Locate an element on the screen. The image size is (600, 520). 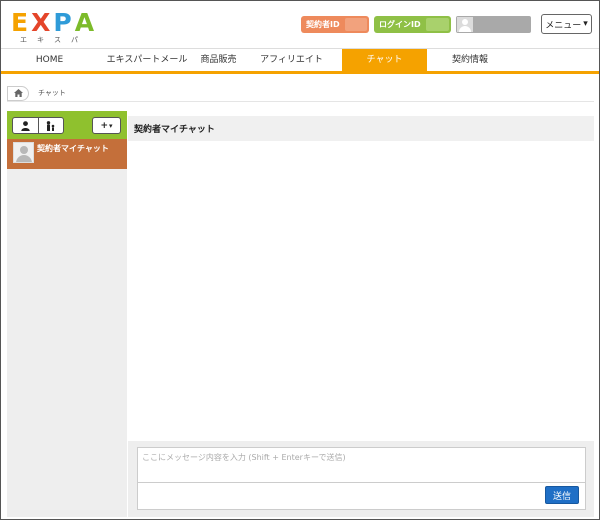
parent-child-icon is located at coordinates (50, 125).